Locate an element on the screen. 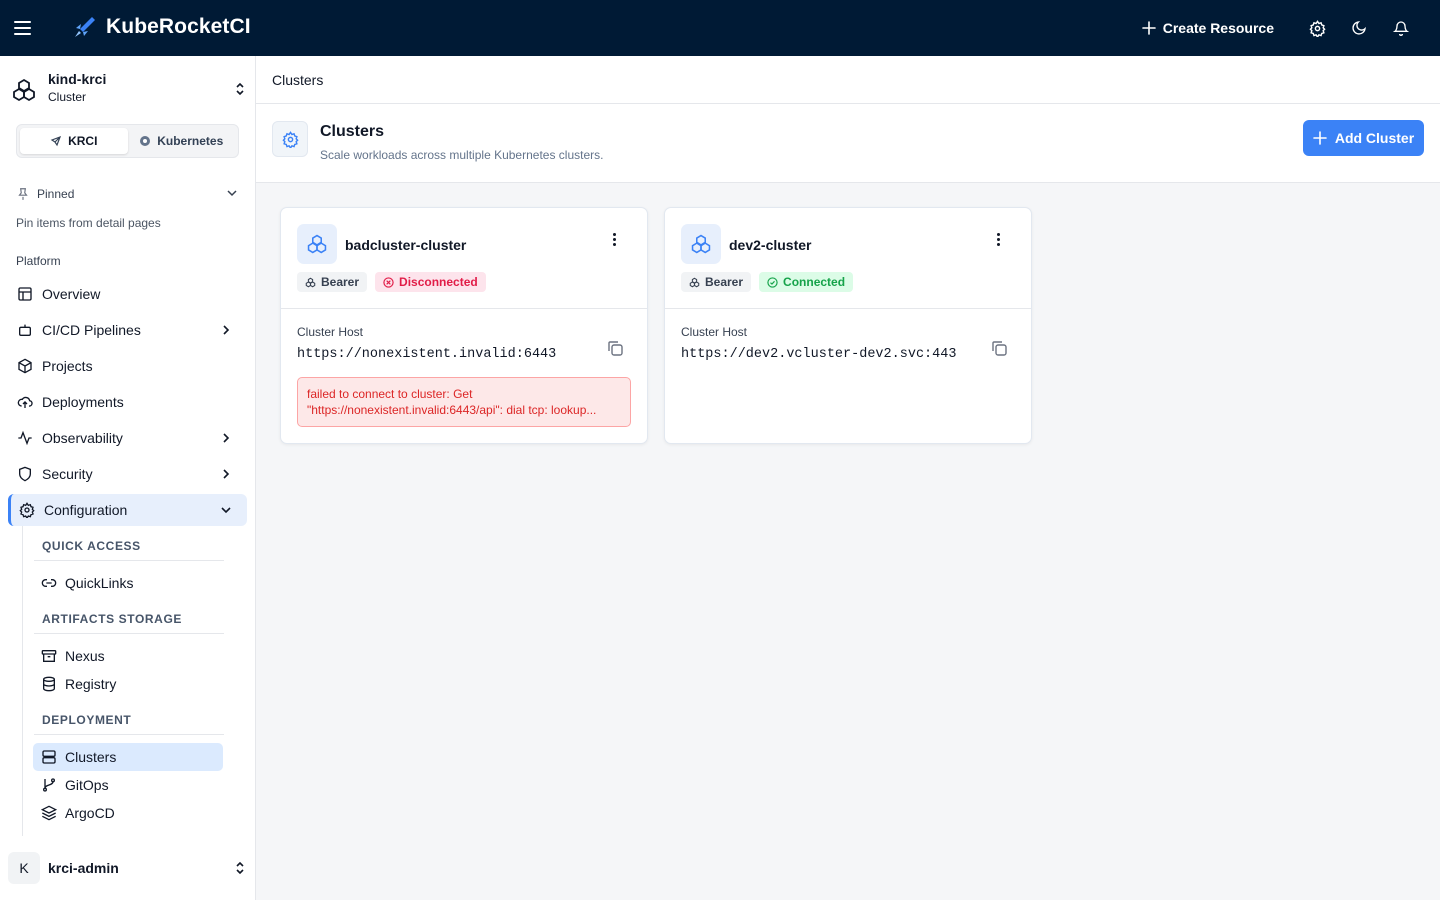  sidebar-item-label: ArgoCD is located at coordinates (90, 813).